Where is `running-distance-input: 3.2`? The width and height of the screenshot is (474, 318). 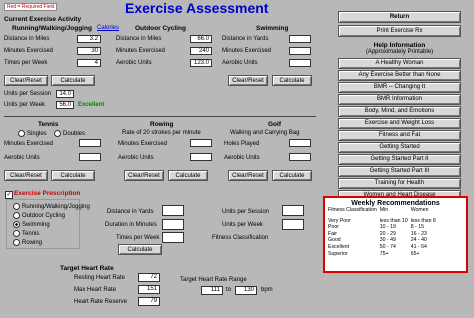
running-distance-input: 3.2 is located at coordinates (89, 39).